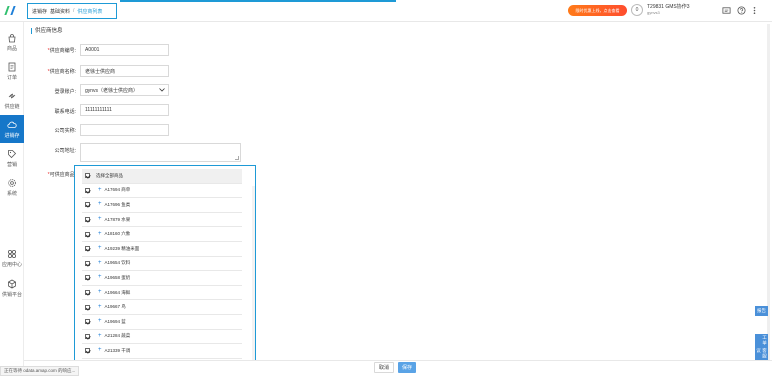  I want to click on goods-row: + A21284 蔬菜, so click(162, 337).